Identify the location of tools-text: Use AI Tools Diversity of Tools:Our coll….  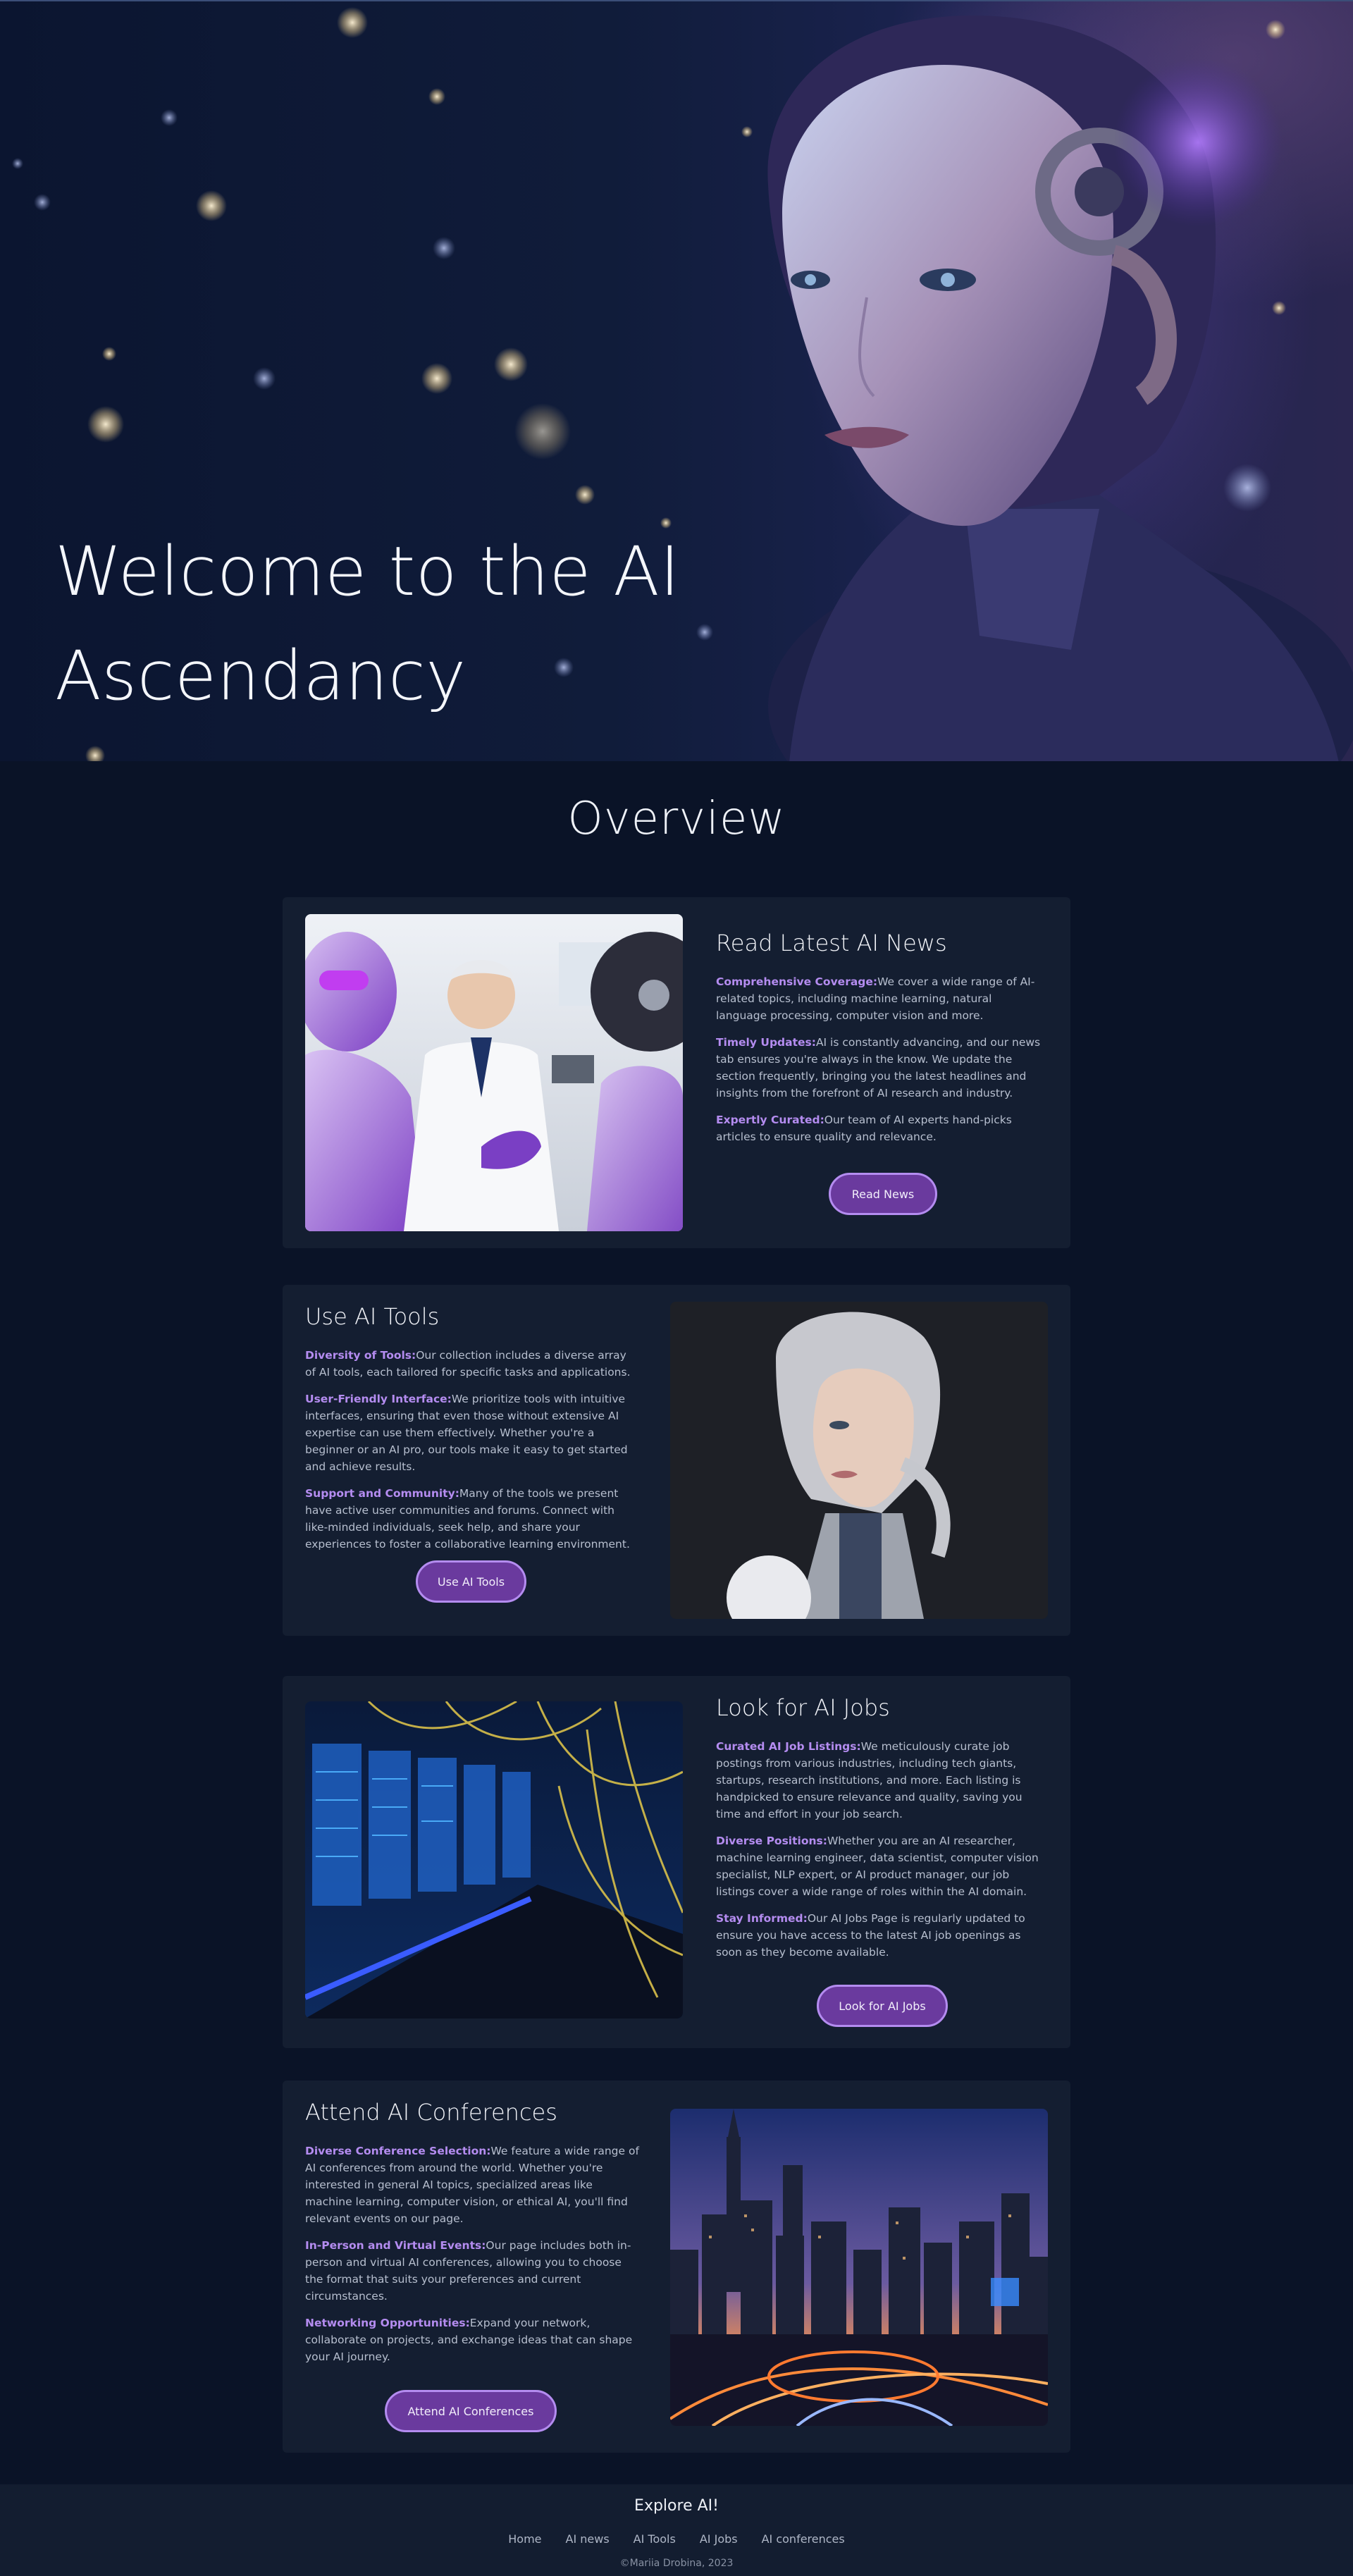
(471, 1433).